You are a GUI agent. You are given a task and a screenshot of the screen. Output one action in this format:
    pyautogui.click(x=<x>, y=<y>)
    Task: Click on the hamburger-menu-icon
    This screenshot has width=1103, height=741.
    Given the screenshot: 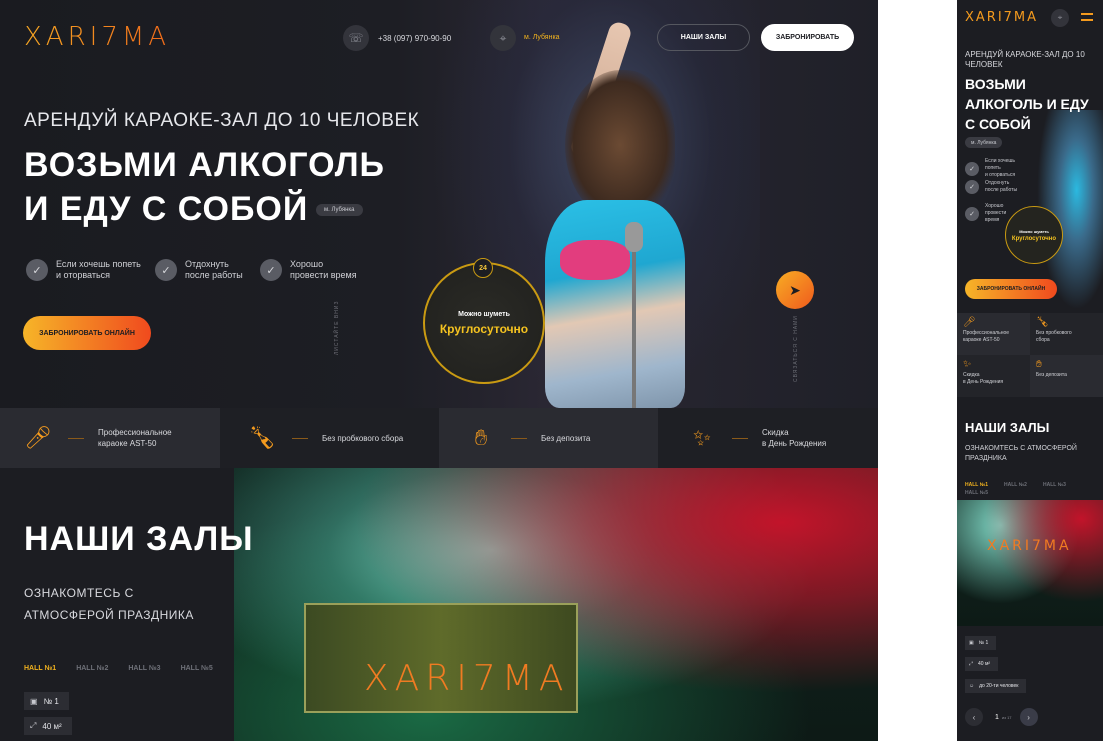 What is the action you would take?
    pyautogui.click(x=1087, y=17)
    